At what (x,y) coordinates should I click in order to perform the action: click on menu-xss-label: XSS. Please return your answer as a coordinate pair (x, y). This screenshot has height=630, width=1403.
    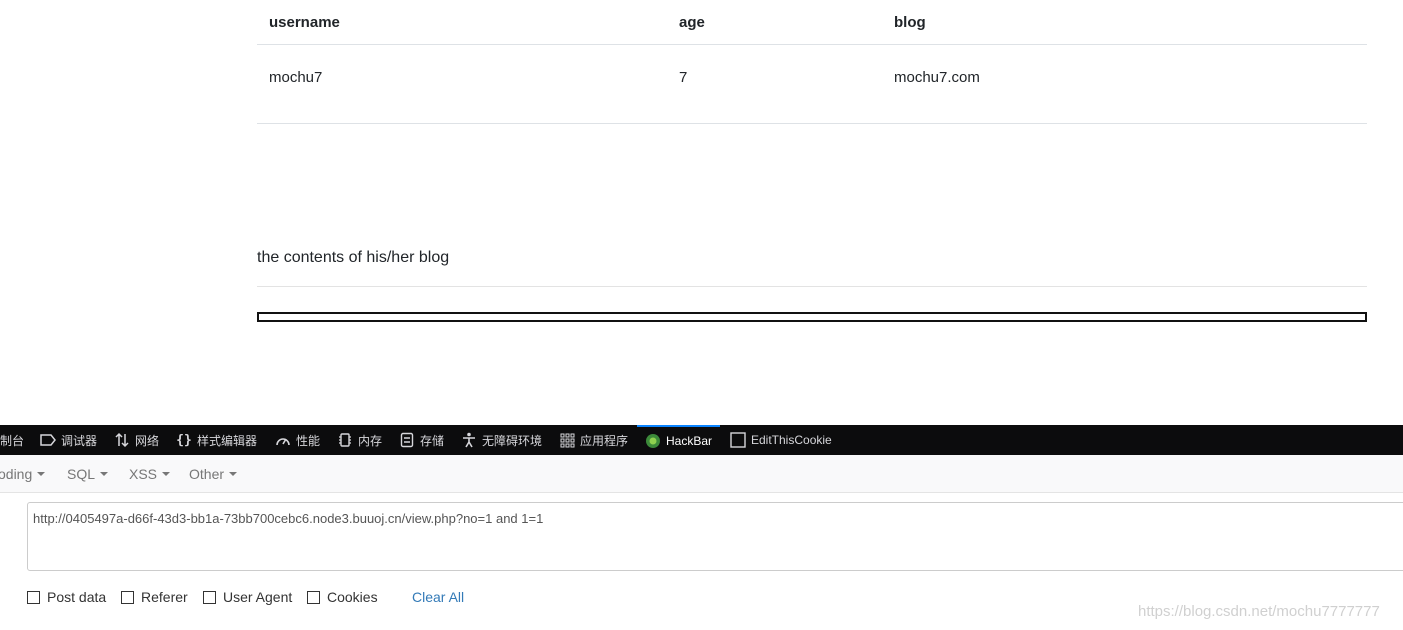
    Looking at the image, I should click on (143, 473).